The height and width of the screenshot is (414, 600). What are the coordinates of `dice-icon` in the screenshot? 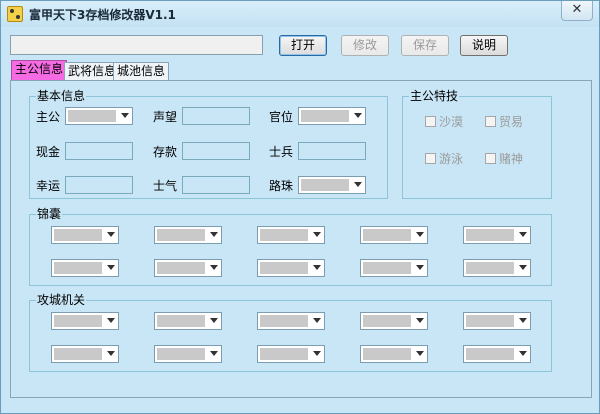 It's located at (15, 14).